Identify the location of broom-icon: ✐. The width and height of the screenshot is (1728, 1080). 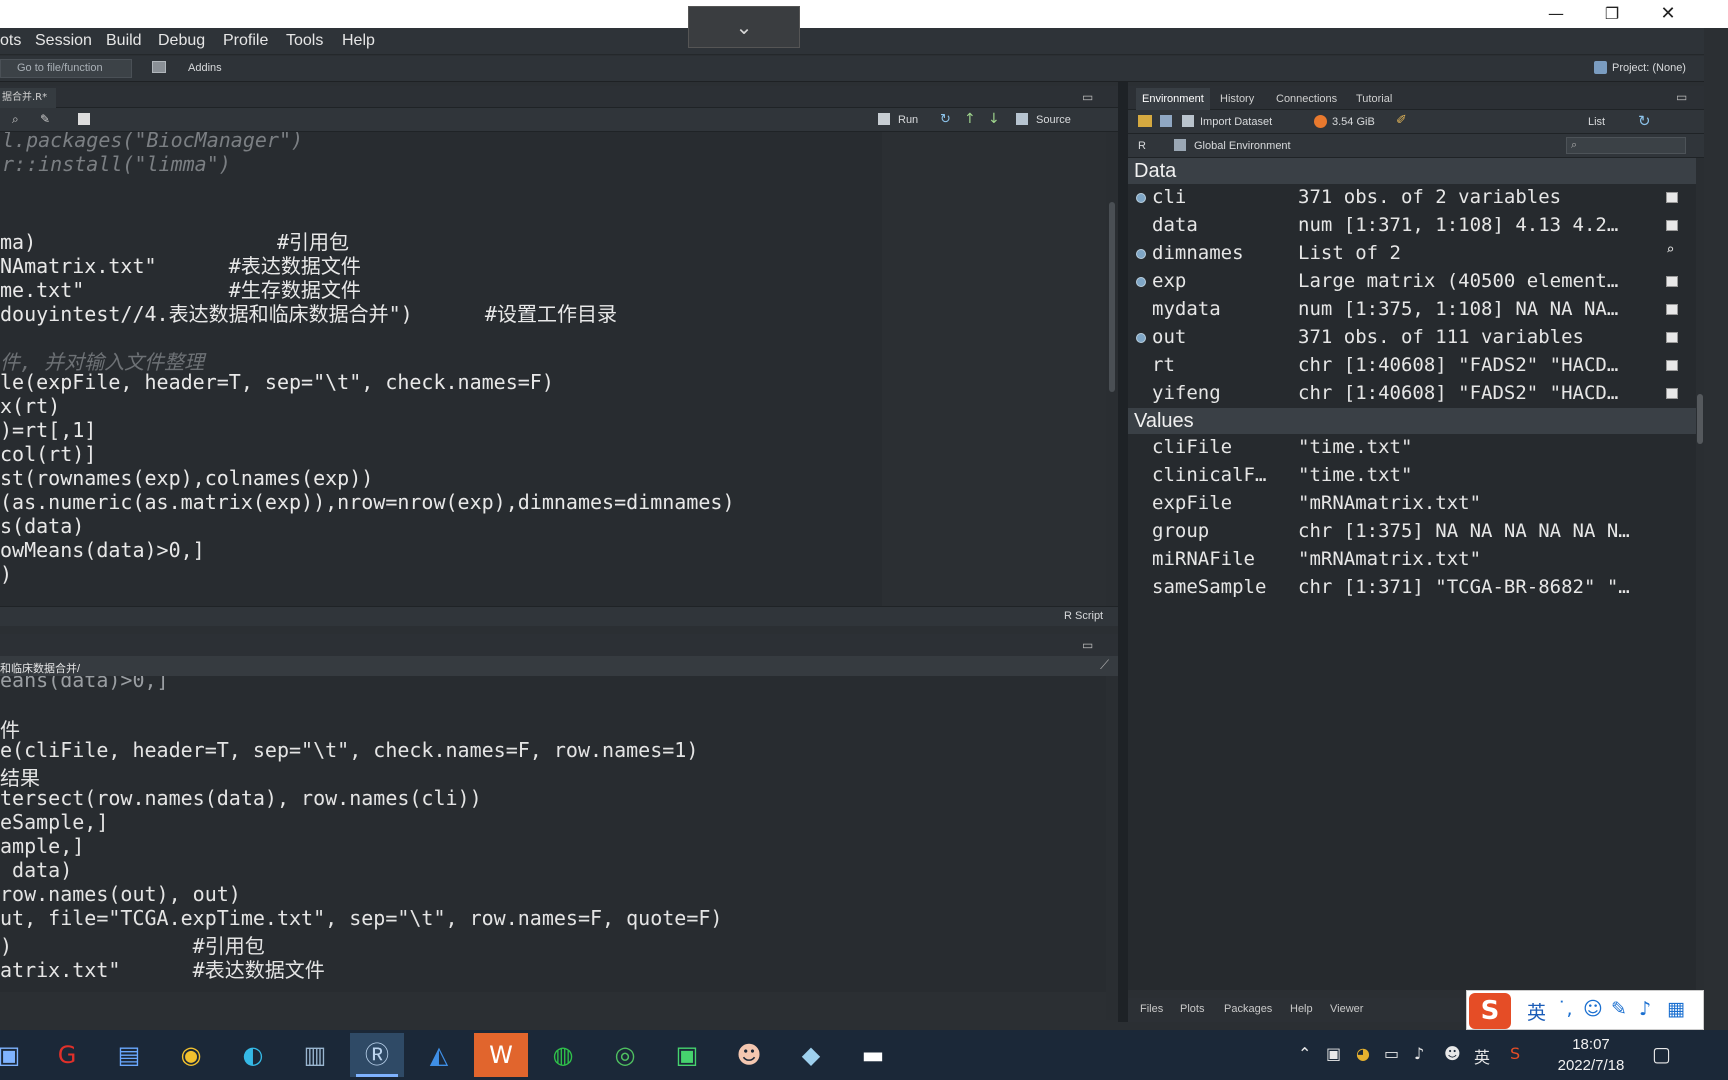
(1401, 120).